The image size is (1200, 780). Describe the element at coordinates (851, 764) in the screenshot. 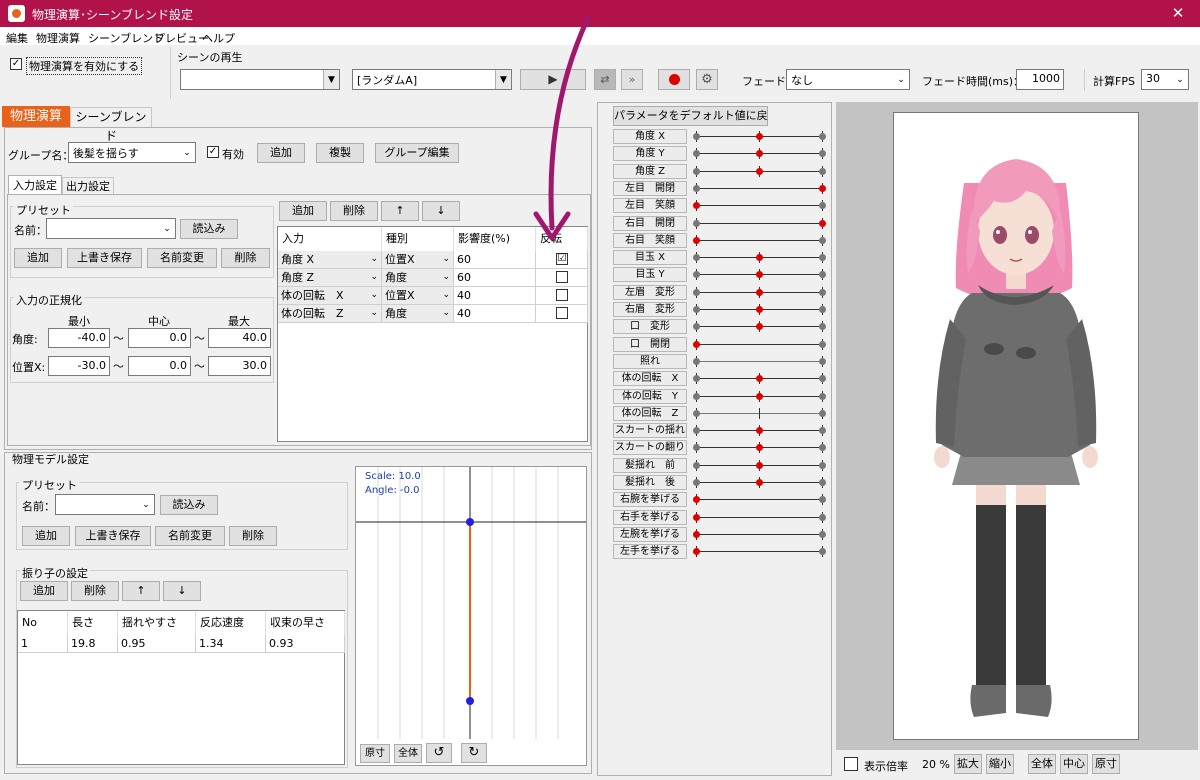

I see `zoom-checkbox` at that location.